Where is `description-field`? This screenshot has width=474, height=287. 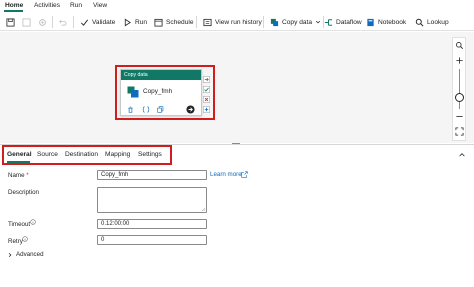
description-field is located at coordinates (152, 200).